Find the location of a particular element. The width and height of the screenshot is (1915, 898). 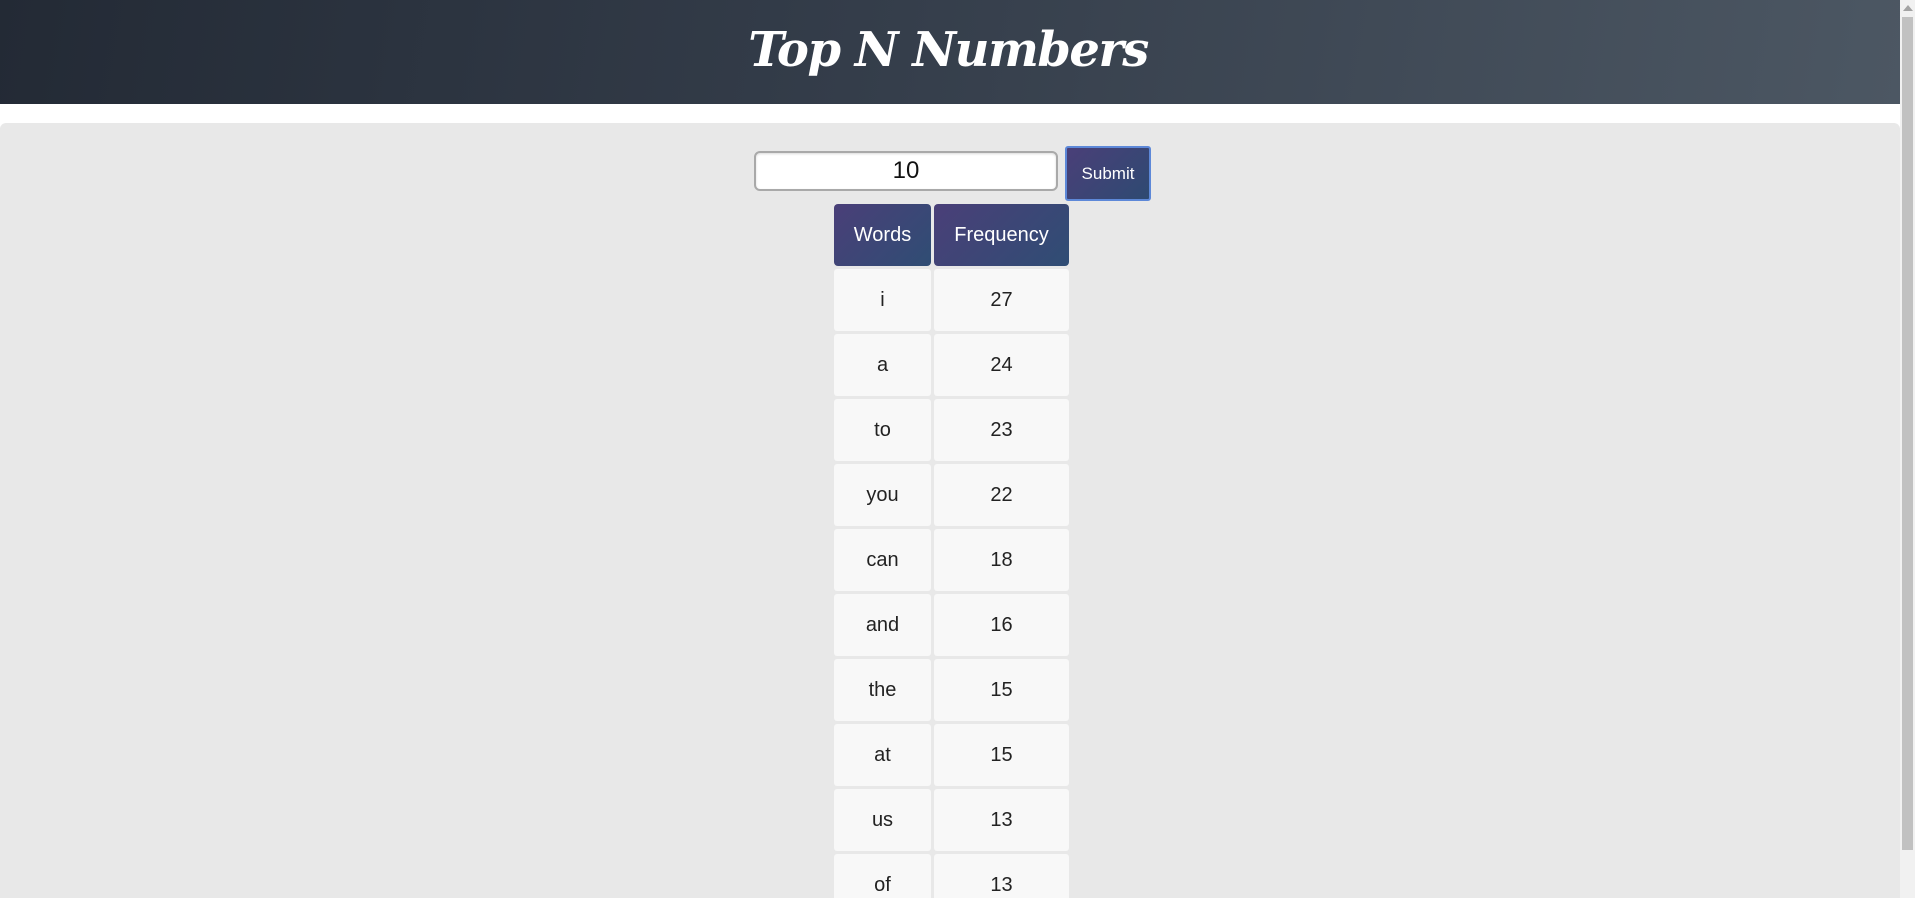

frequency-cell: 23 is located at coordinates (1001, 430).